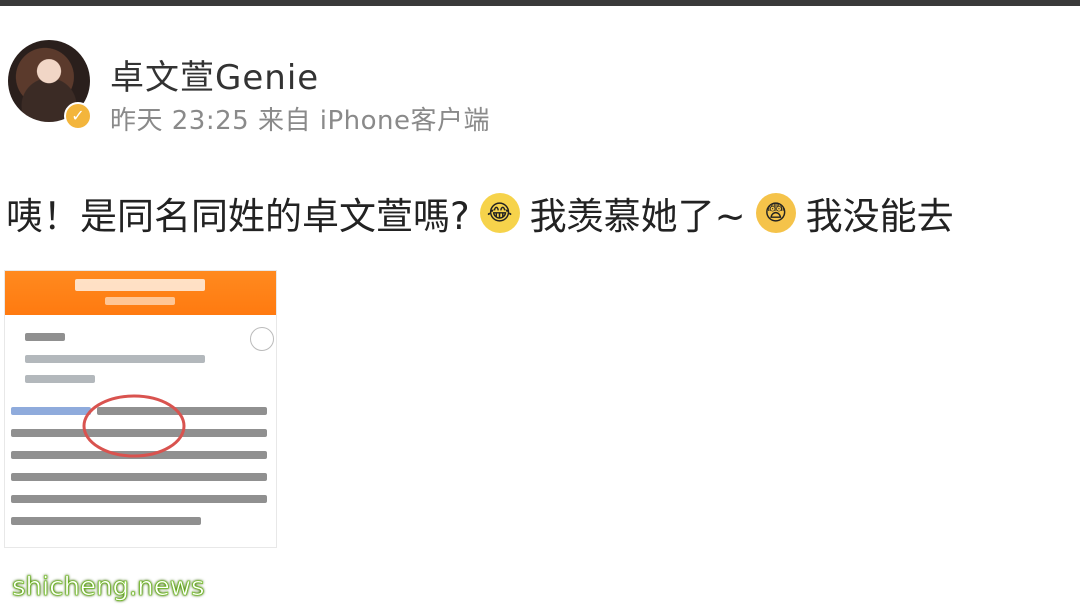 This screenshot has height=607, width=1080. What do you see at coordinates (134, 426) in the screenshot?
I see `red-circle-annotation` at bounding box center [134, 426].